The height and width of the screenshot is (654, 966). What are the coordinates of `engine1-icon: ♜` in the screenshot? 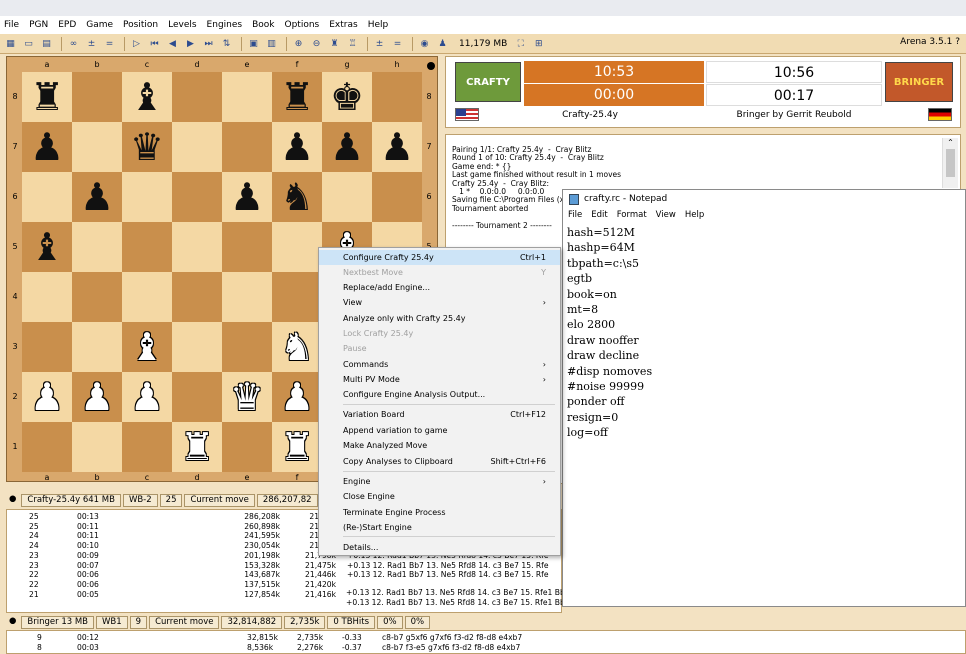 It's located at (334, 44).